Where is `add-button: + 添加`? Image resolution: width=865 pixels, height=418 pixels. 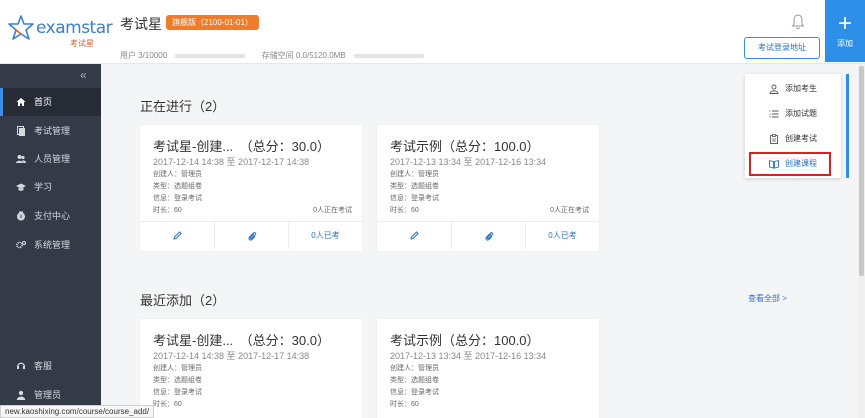
add-button: + 添加 is located at coordinates (845, 31).